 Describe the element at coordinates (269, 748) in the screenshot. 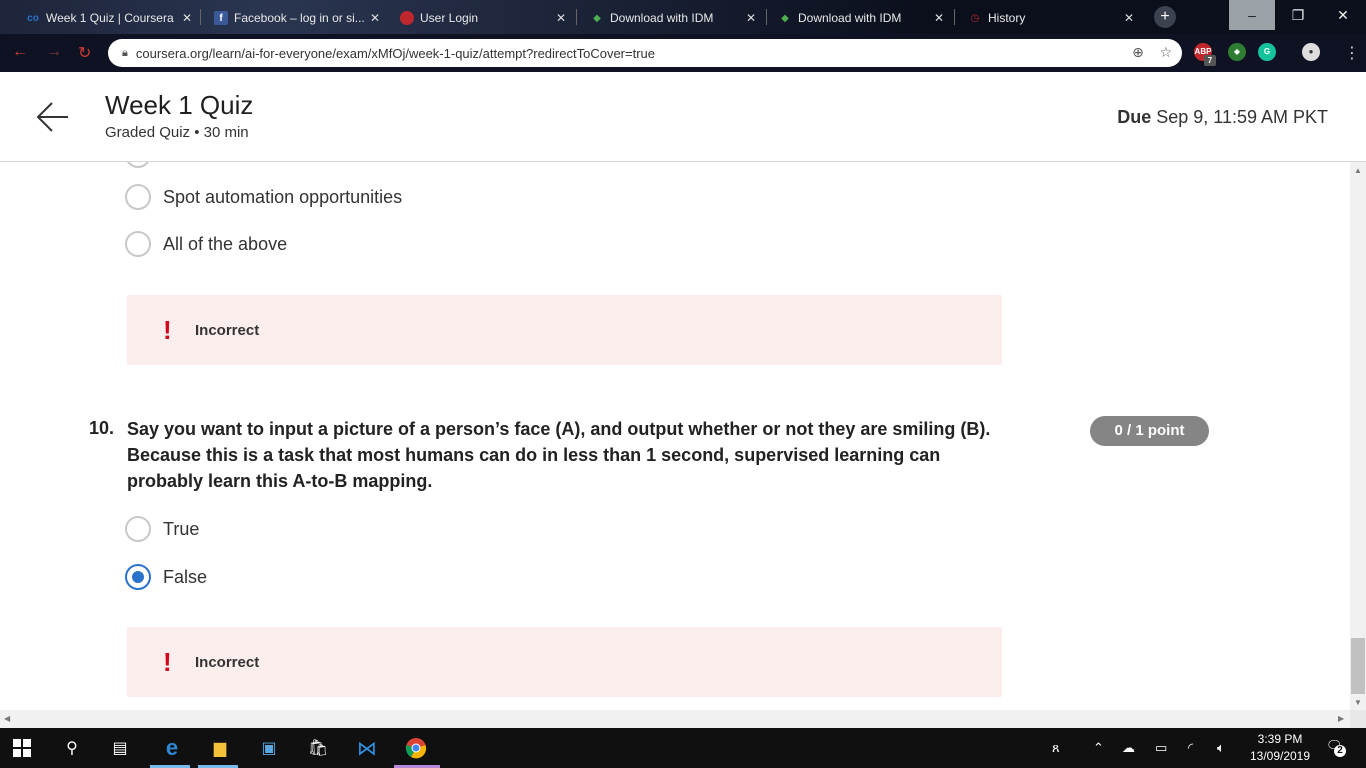

I see `control-panel-icon: ▣` at that location.